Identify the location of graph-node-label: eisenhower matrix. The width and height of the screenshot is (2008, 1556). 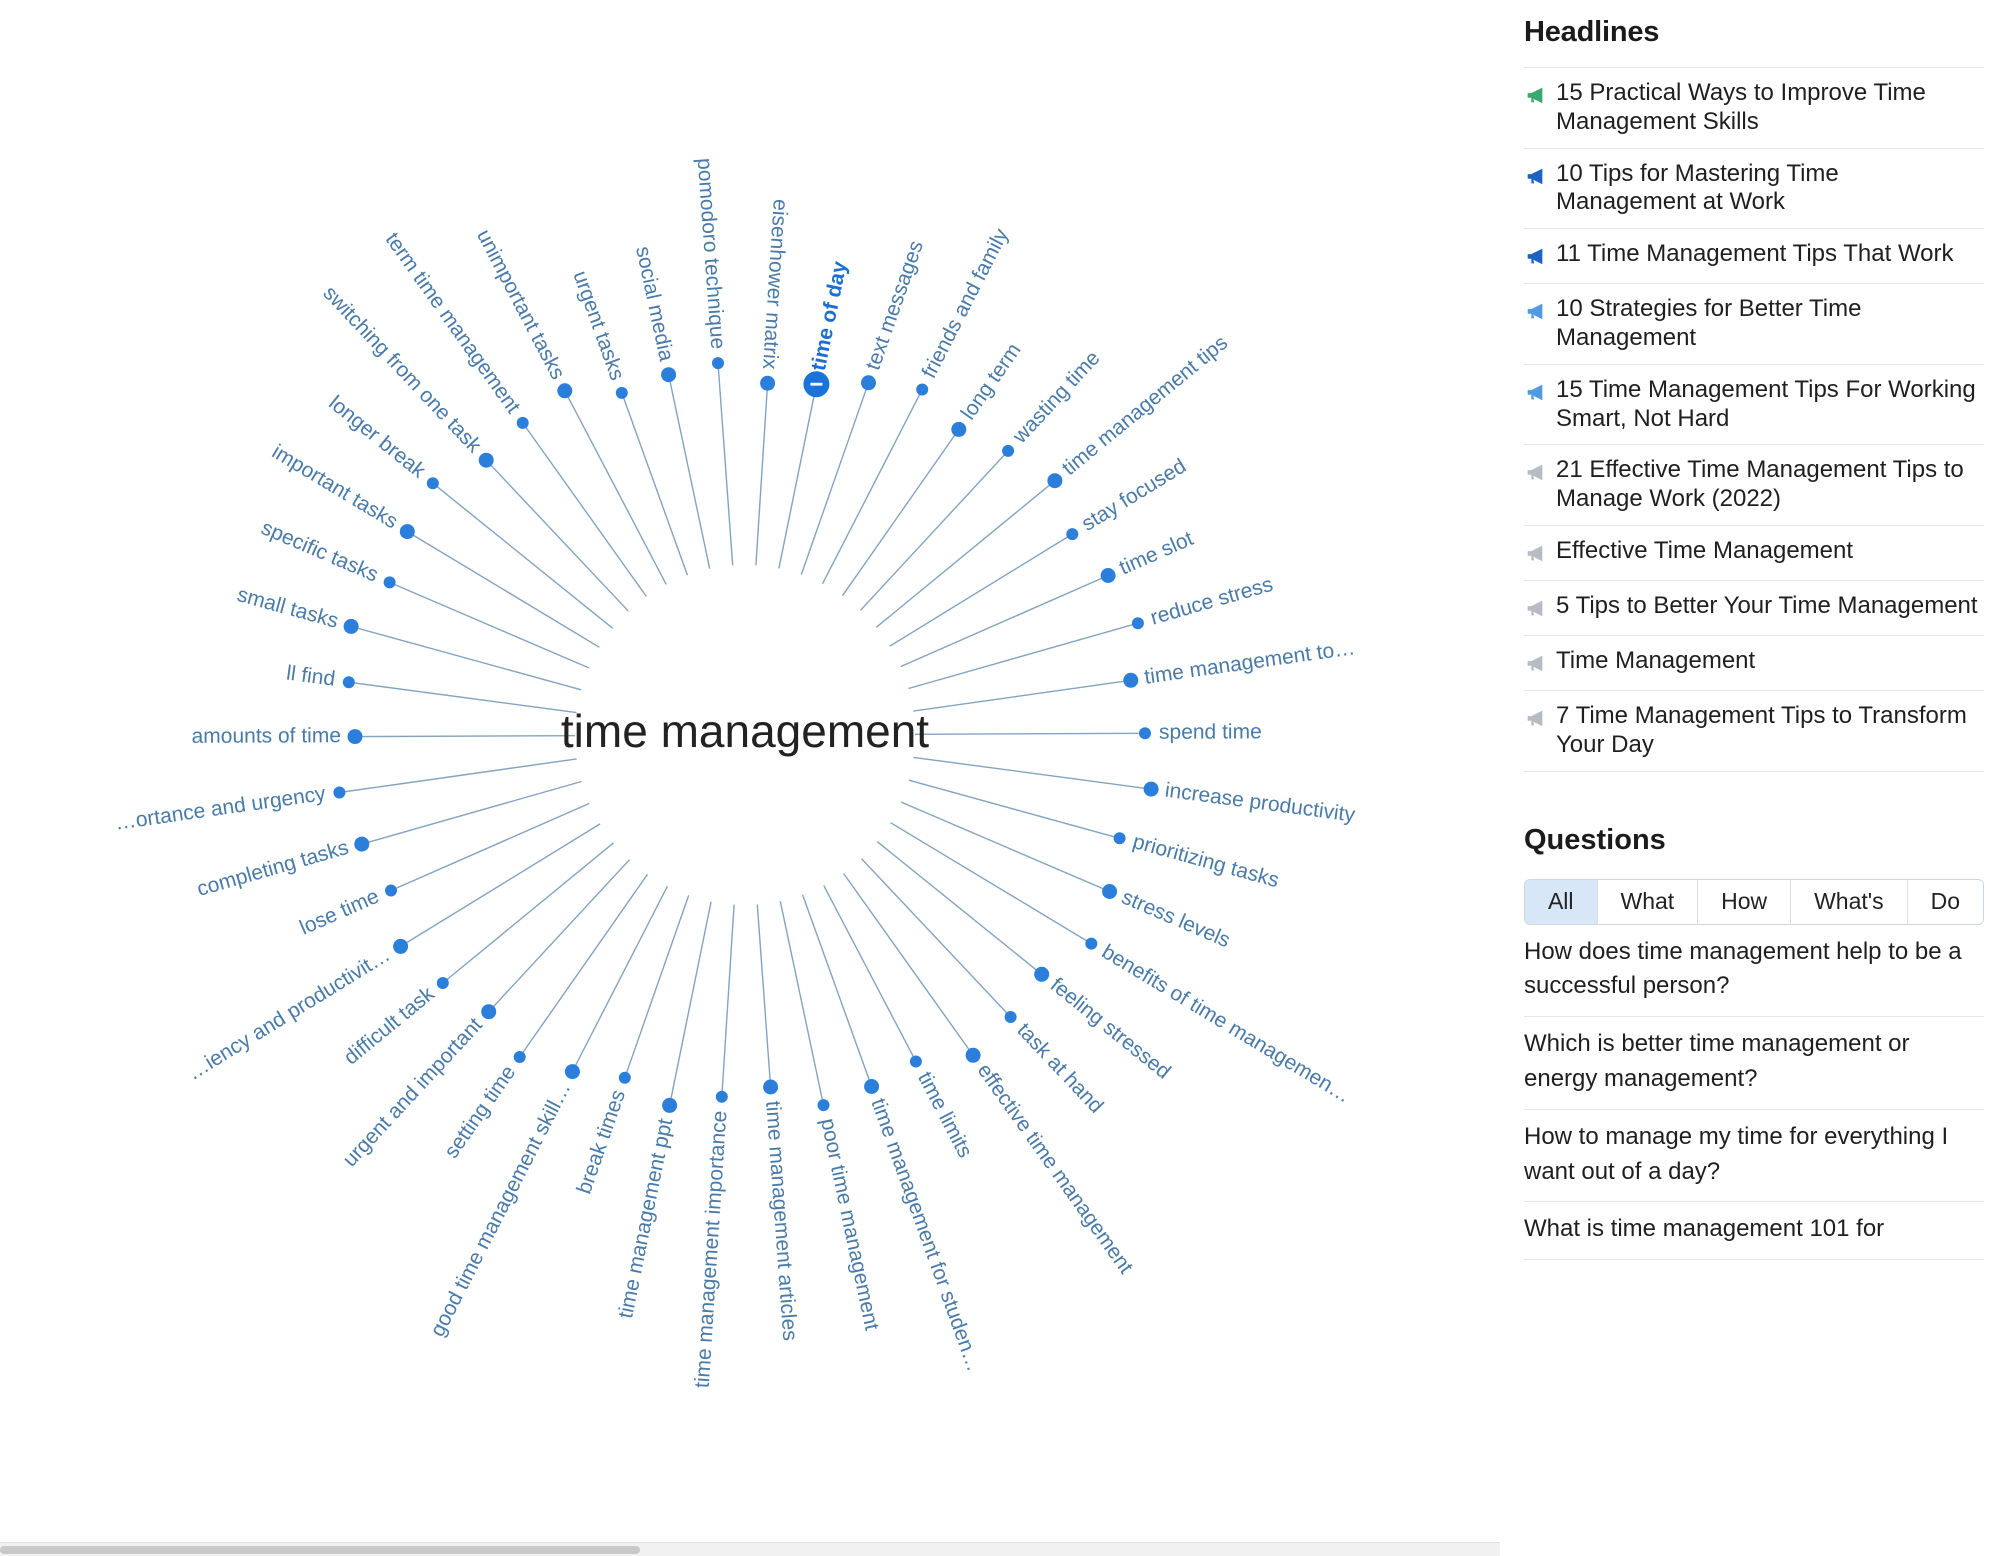
(775, 284).